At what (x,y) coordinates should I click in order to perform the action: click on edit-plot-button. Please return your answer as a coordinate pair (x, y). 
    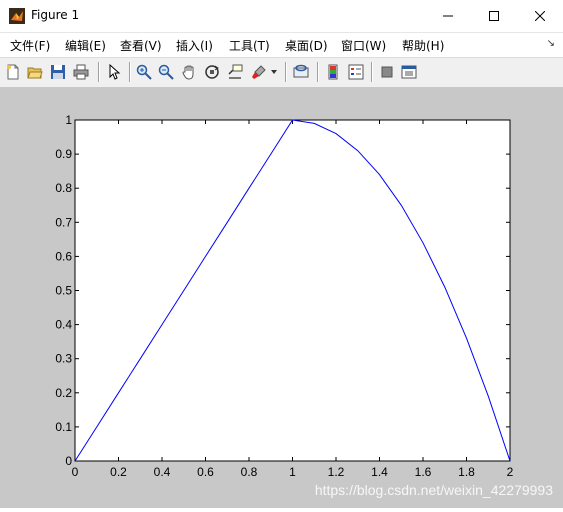
    Looking at the image, I should click on (114, 72).